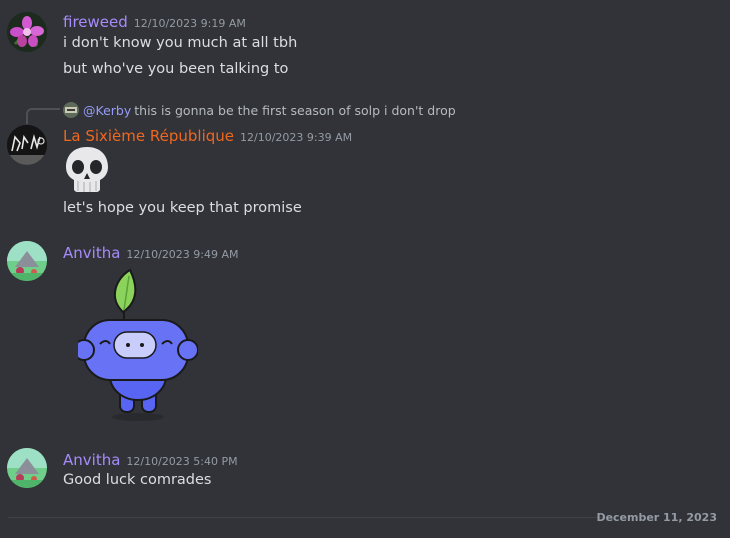  What do you see at coordinates (296, 137) in the screenshot?
I see `timestamp: 12/10/2023 9:39 AM` at bounding box center [296, 137].